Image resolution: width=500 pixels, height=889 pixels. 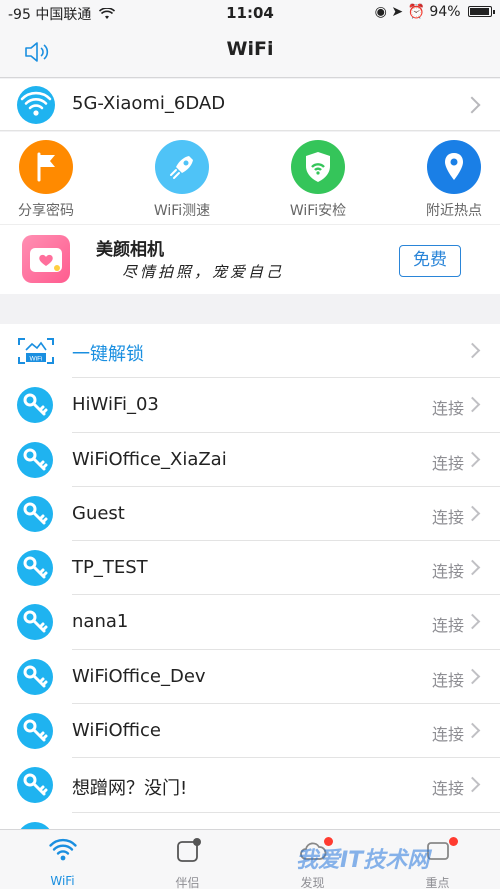 What do you see at coordinates (130, 789) in the screenshot?
I see `network-name: 想蹭网？没门!` at bounding box center [130, 789].